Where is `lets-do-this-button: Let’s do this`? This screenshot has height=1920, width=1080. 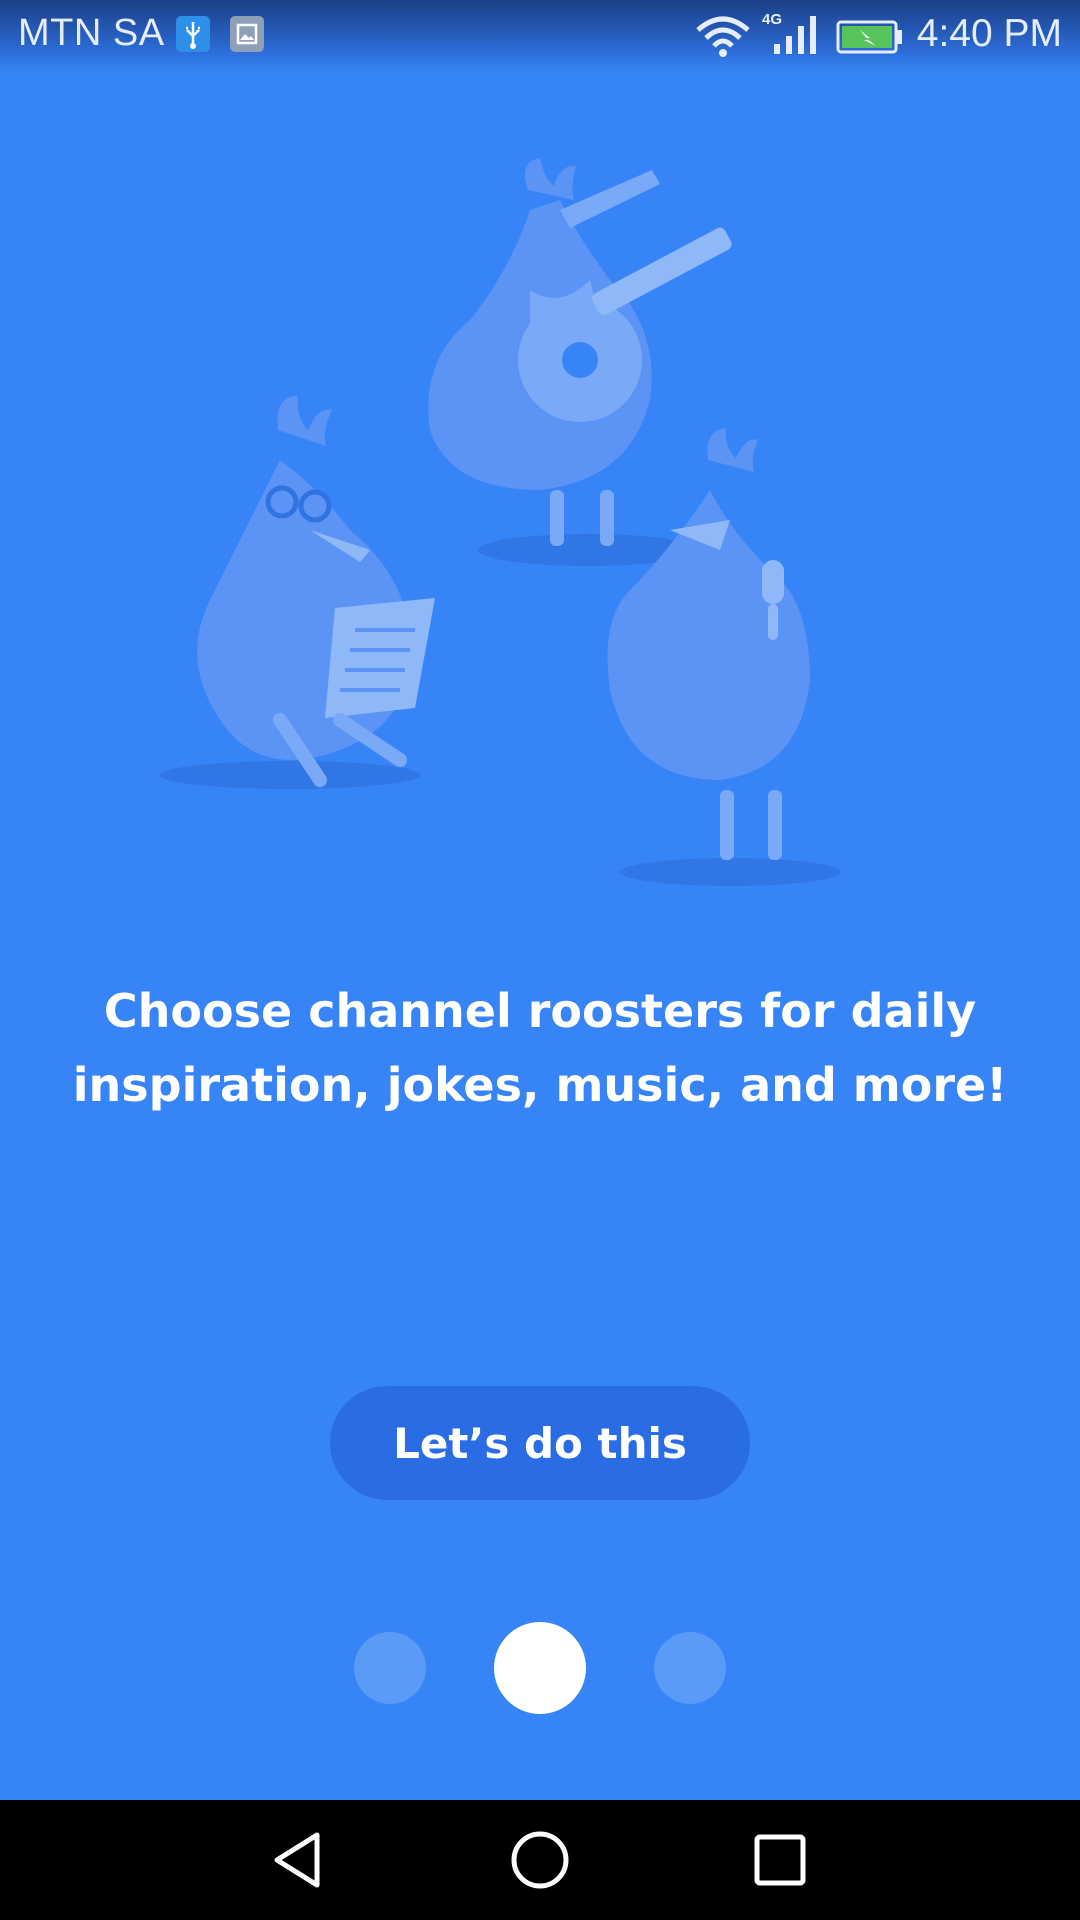
lets-do-this-button: Let’s do this is located at coordinates (540, 1443).